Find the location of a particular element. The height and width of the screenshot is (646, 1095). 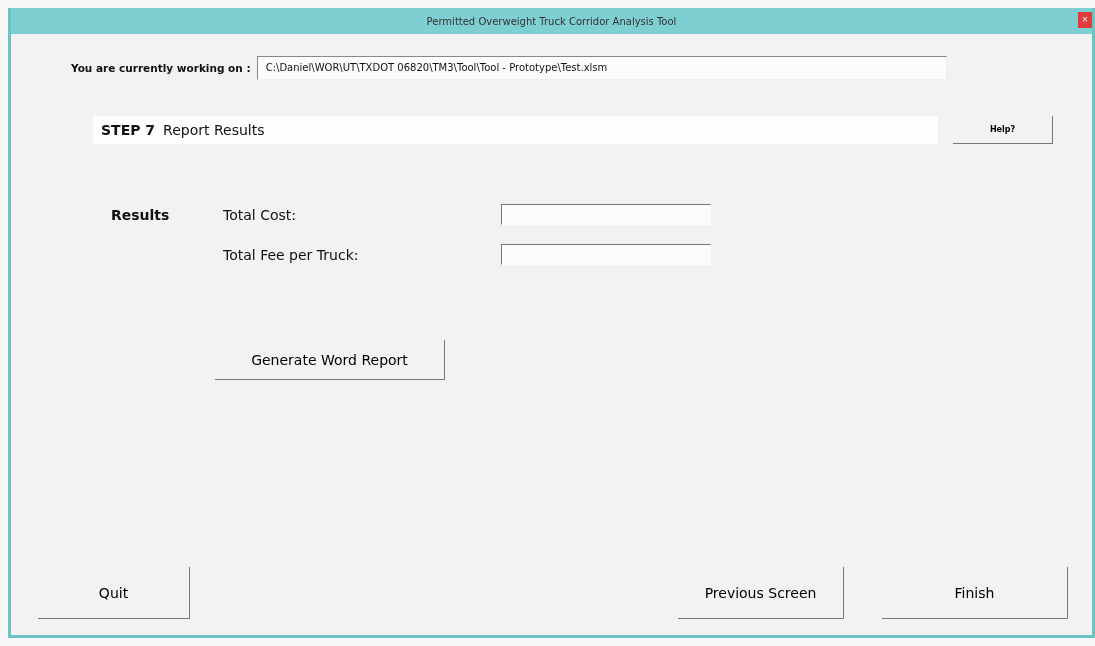

file-path-field: C:\Daniel\WOR\UT\TXDOT 06820\TM3\Tool\Tool - Prototype\Test.xlsm is located at coordinates (601, 68).